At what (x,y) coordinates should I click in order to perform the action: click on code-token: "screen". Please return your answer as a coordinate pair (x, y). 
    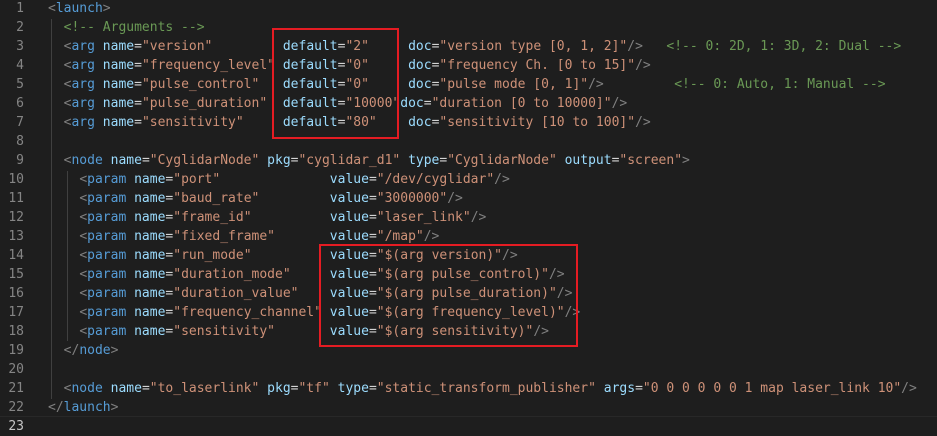
    Looking at the image, I should click on (651, 160).